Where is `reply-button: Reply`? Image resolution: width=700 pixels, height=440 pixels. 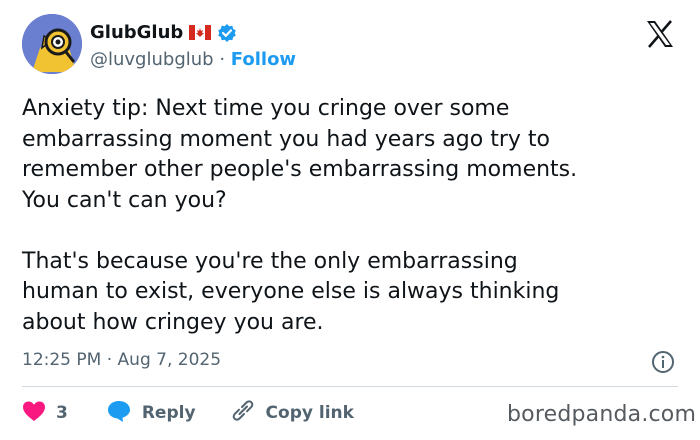
reply-button: Reply is located at coordinates (151, 413).